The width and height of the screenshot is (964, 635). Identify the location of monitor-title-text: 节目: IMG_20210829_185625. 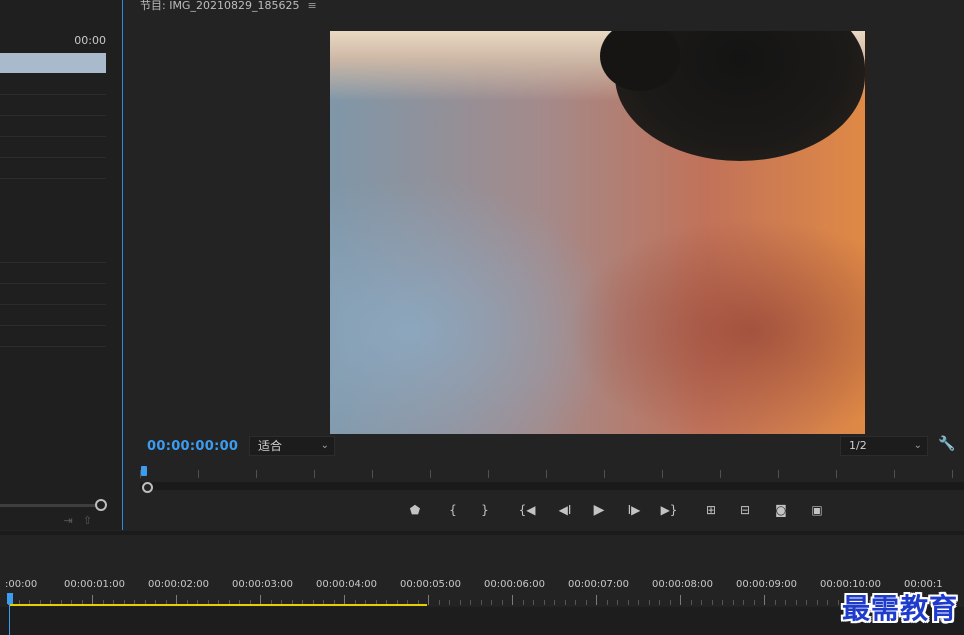
(220, 6).